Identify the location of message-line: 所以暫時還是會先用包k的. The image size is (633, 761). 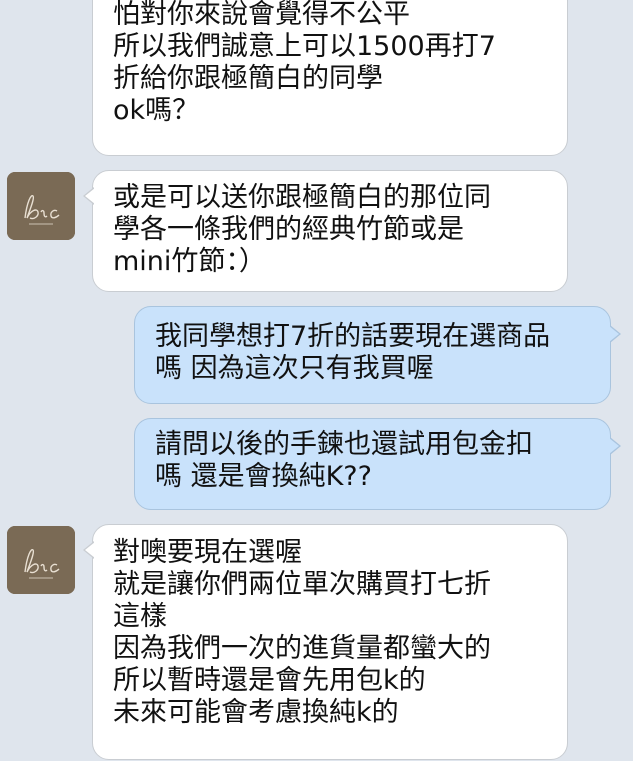
(269, 680).